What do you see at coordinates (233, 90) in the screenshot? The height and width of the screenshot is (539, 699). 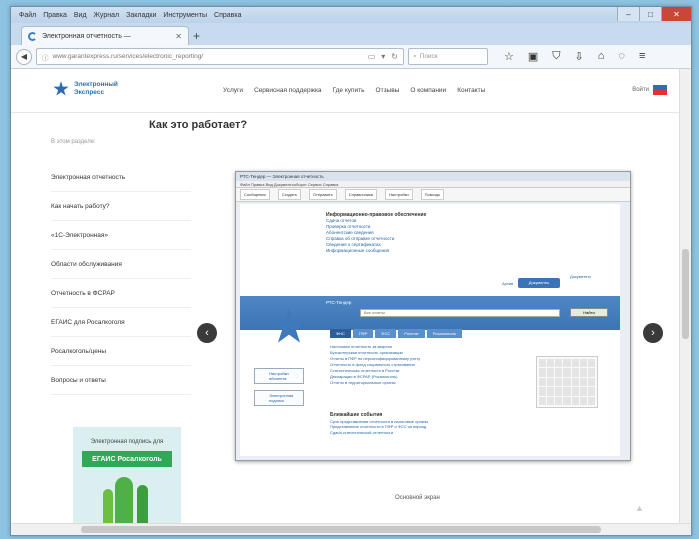 I see `nav-services: Услуги` at bounding box center [233, 90].